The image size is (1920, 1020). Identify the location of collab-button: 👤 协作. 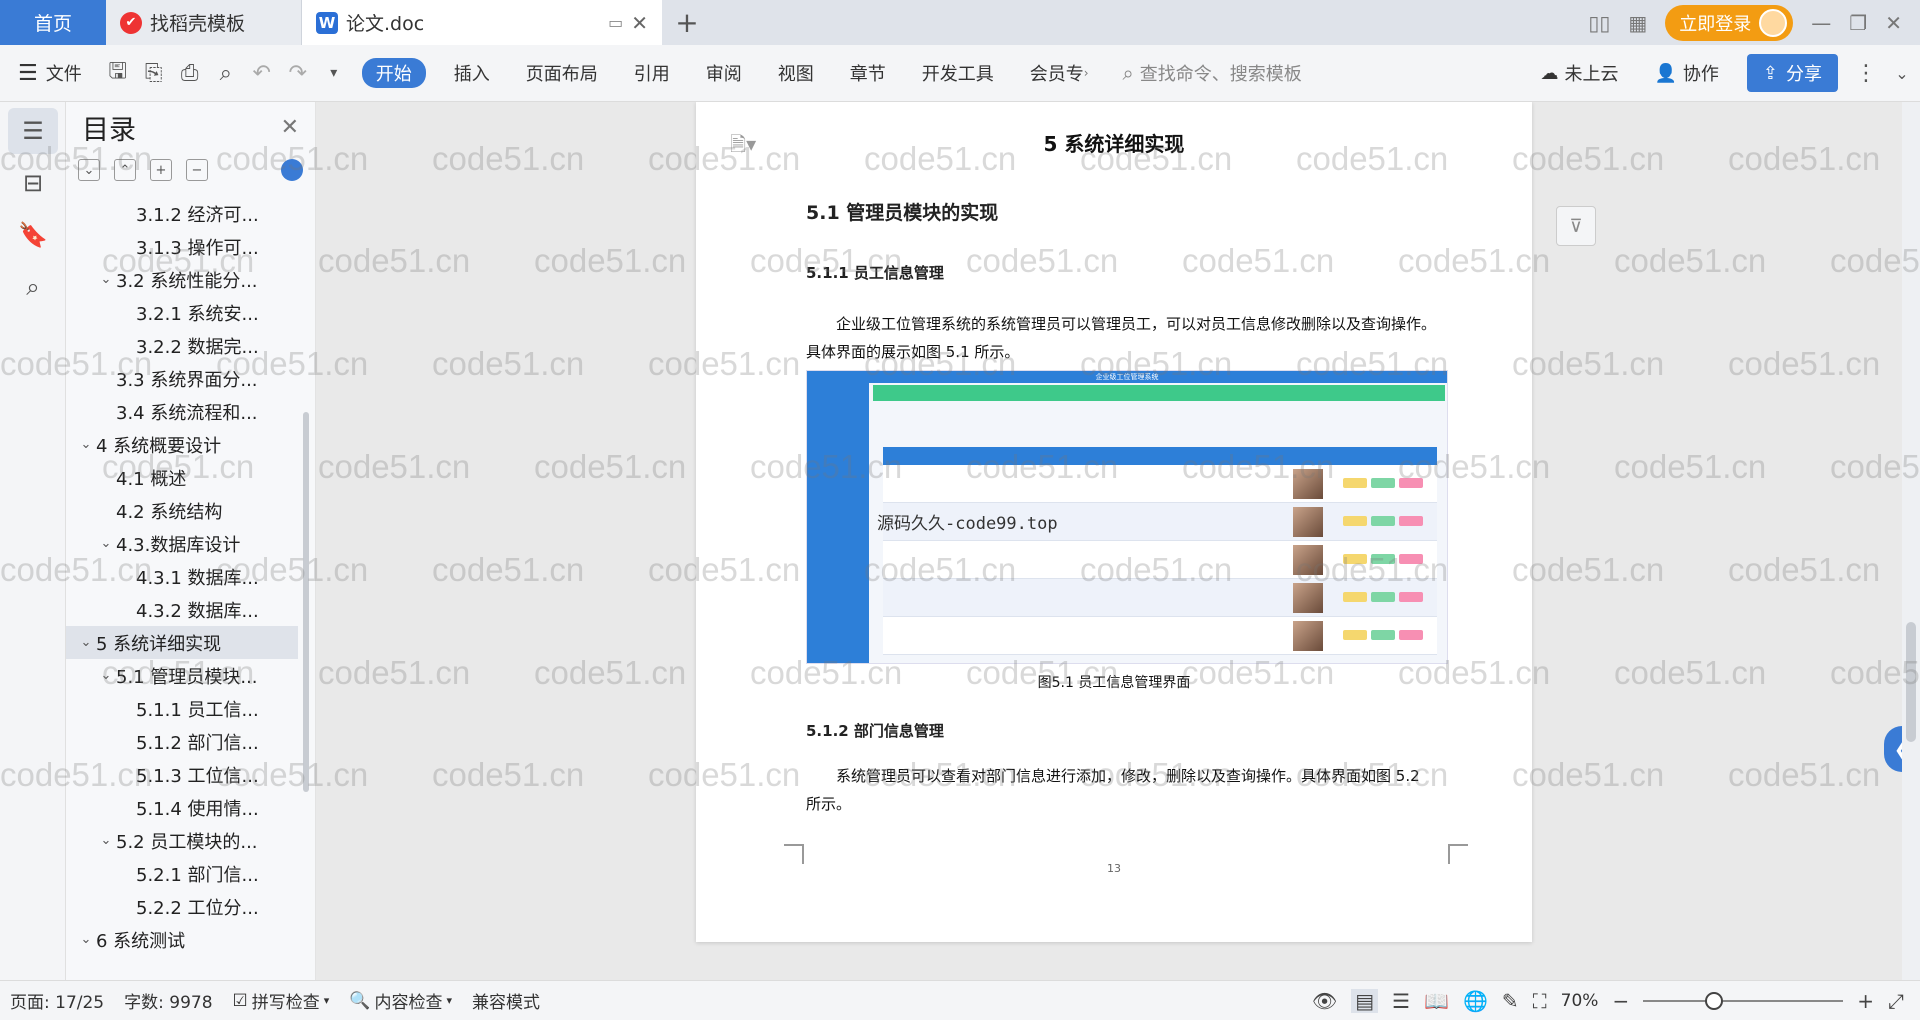
(1686, 73).